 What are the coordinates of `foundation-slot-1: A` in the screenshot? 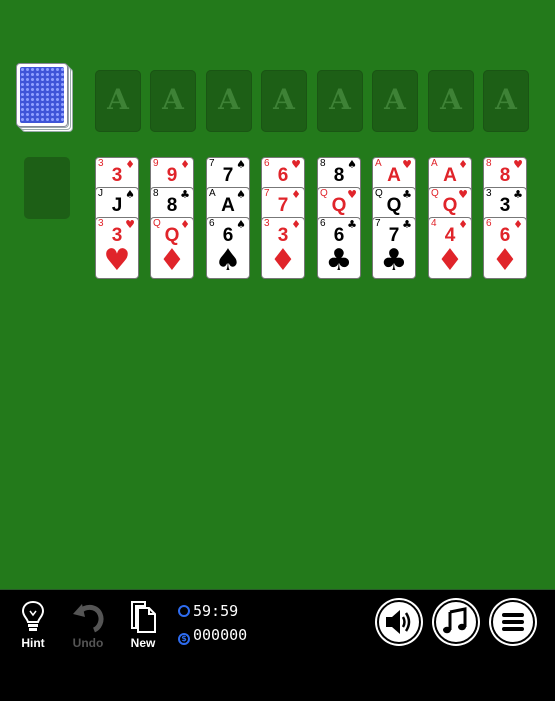 It's located at (118, 101).